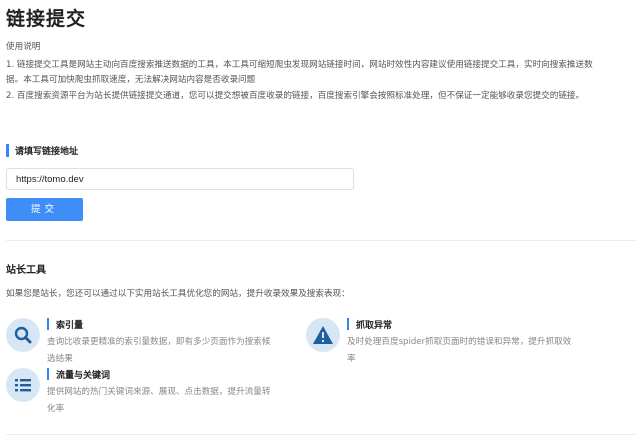  I want to click on tool-index-volume: 索引量 查询比收录更精准的索引量数据，即有多少页面作为搜索候 选结果, so click(151, 343).